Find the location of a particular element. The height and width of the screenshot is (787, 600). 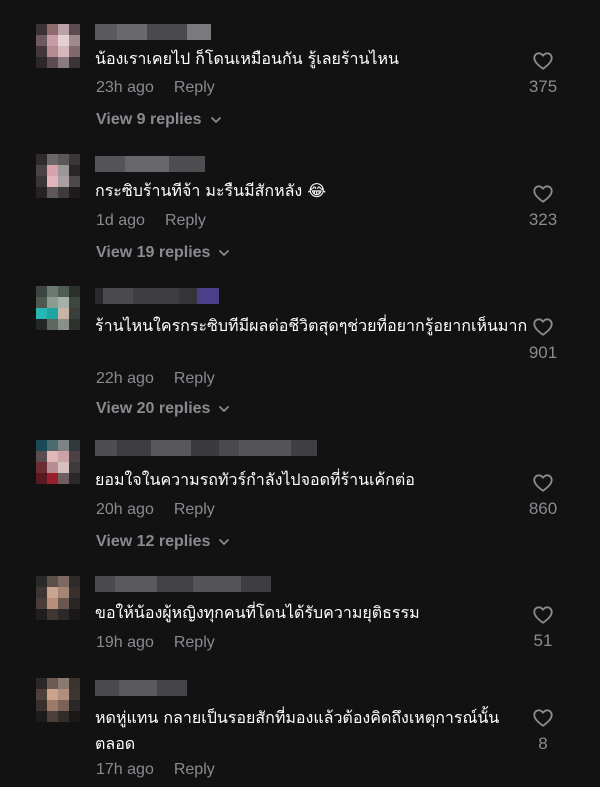

comment-time: 1d ago is located at coordinates (120, 220).